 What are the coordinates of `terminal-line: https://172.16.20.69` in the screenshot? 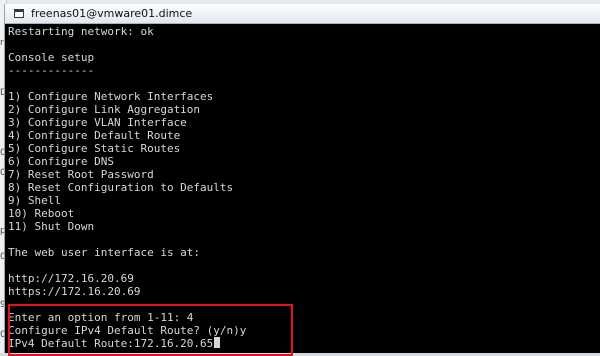 It's located at (74, 291).